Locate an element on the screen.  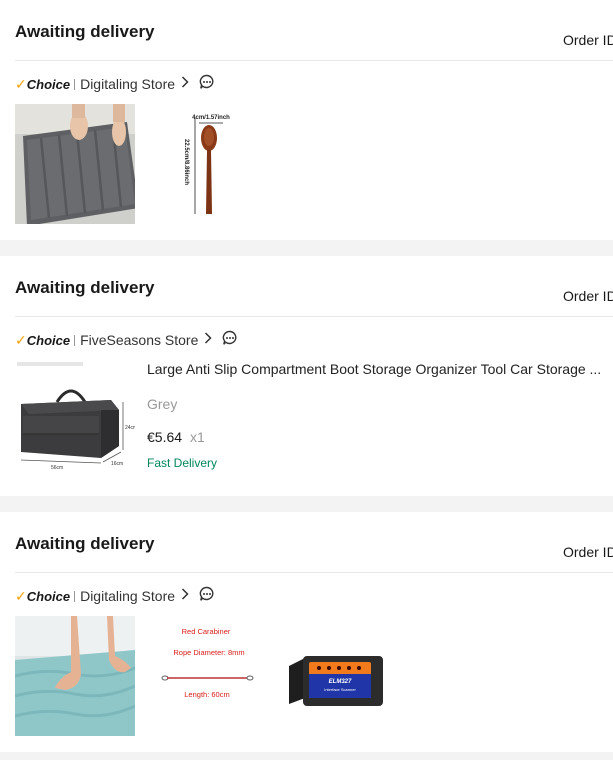
spoon-height-label: 22.5cm/8.86inch is located at coordinates (186, 162).